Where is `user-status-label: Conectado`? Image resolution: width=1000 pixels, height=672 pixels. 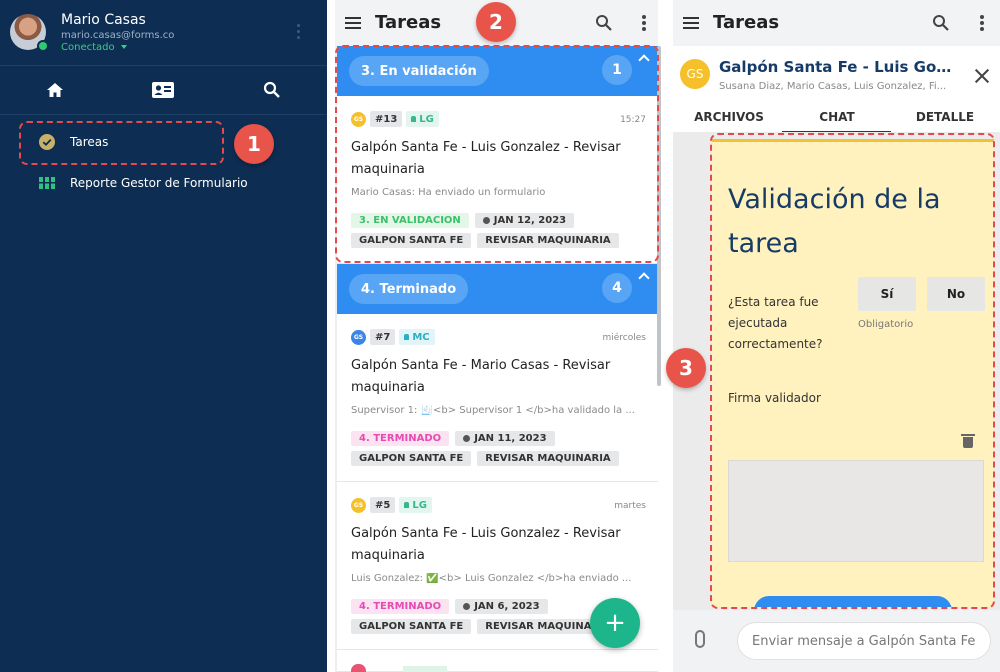
user-status-label: Conectado is located at coordinates (88, 47).